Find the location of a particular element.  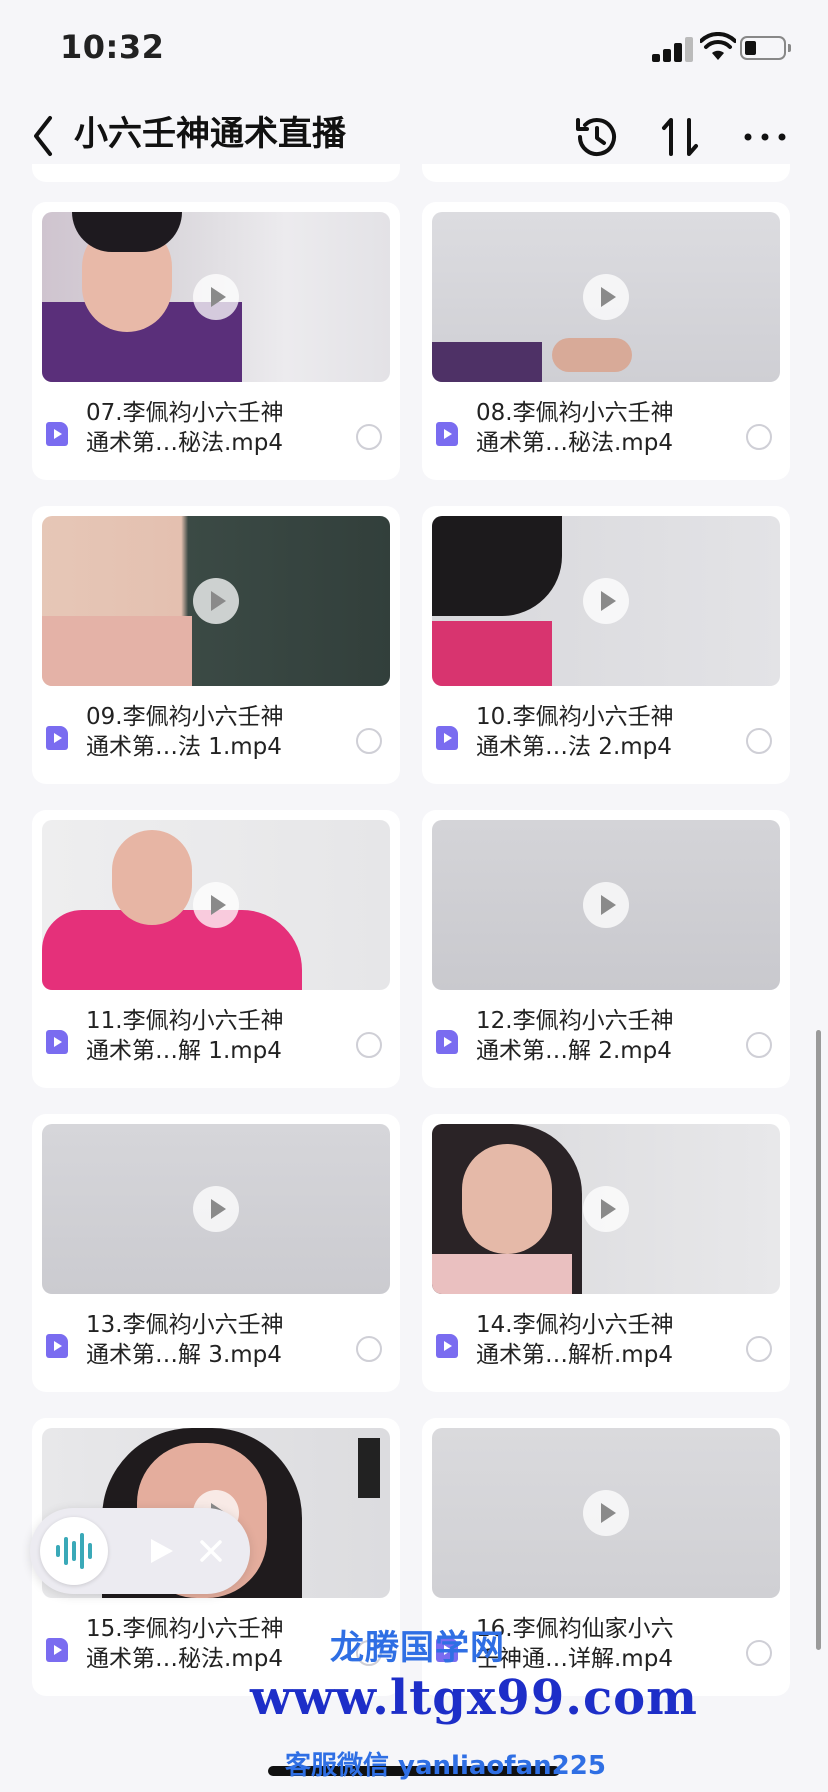

file-card: 13.李佩袀小六壬神 通术第…解 3.mp4 is located at coordinates (216, 1253).